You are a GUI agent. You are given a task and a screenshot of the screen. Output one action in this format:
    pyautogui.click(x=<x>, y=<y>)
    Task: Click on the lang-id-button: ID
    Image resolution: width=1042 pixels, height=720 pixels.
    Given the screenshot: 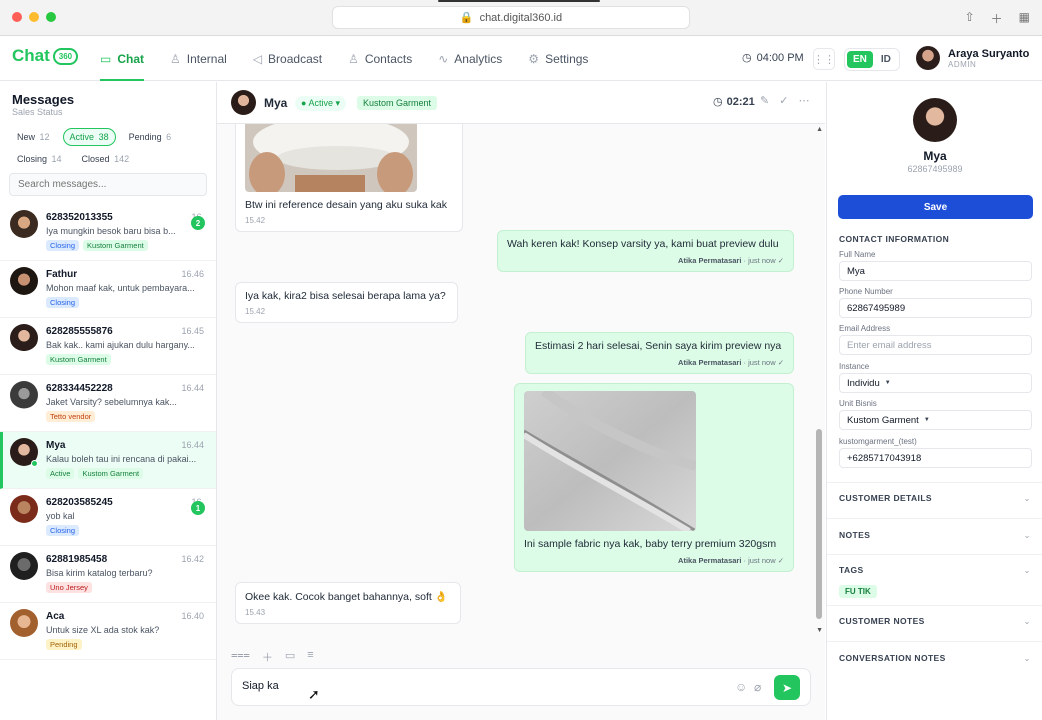 What is the action you would take?
    pyautogui.click(x=886, y=59)
    